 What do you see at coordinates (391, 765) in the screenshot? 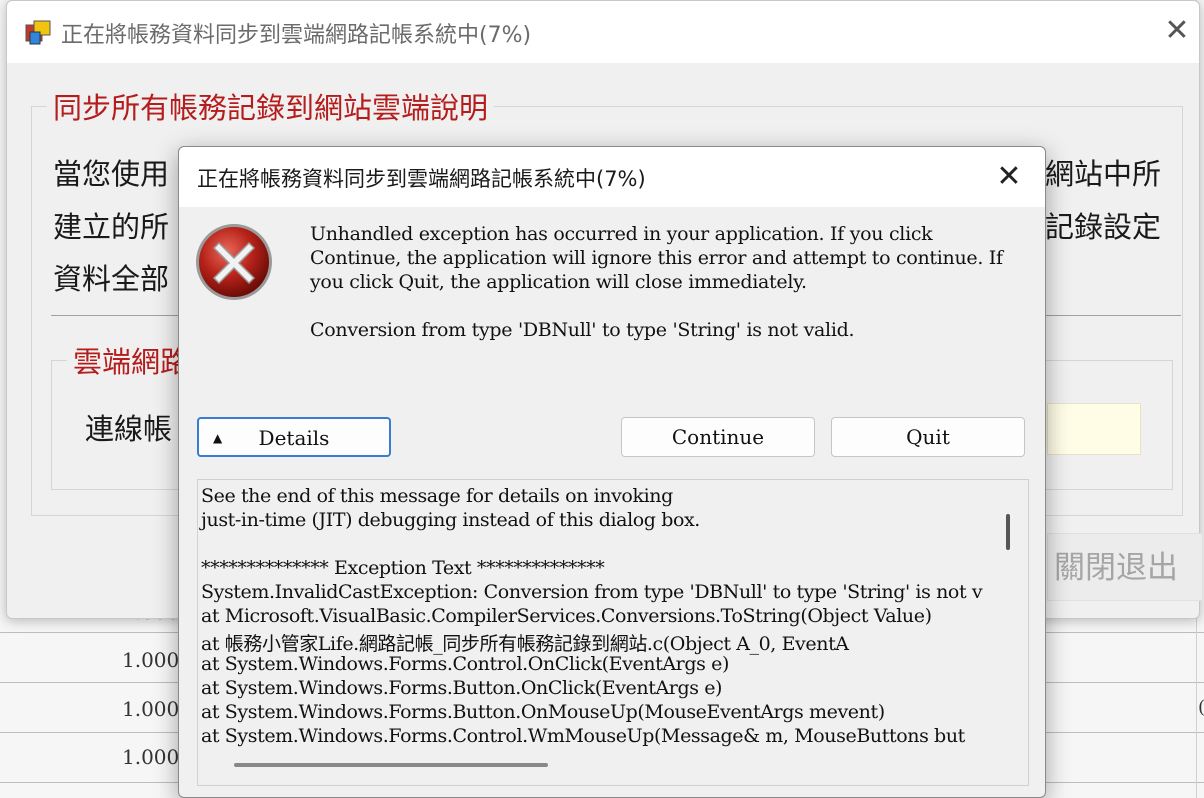
I see `horizontal-scrollbar-thumb` at bounding box center [391, 765].